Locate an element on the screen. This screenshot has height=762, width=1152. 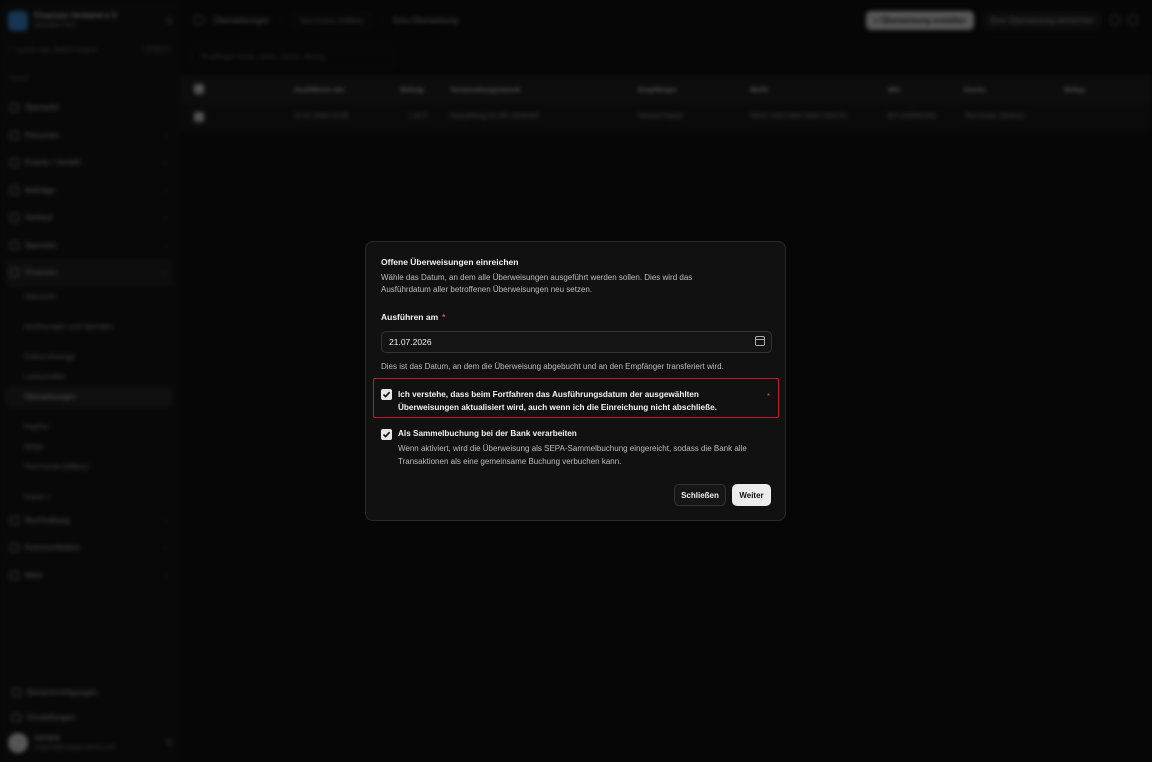
date-field-label: Ausführen am * is located at coordinates (413, 317).